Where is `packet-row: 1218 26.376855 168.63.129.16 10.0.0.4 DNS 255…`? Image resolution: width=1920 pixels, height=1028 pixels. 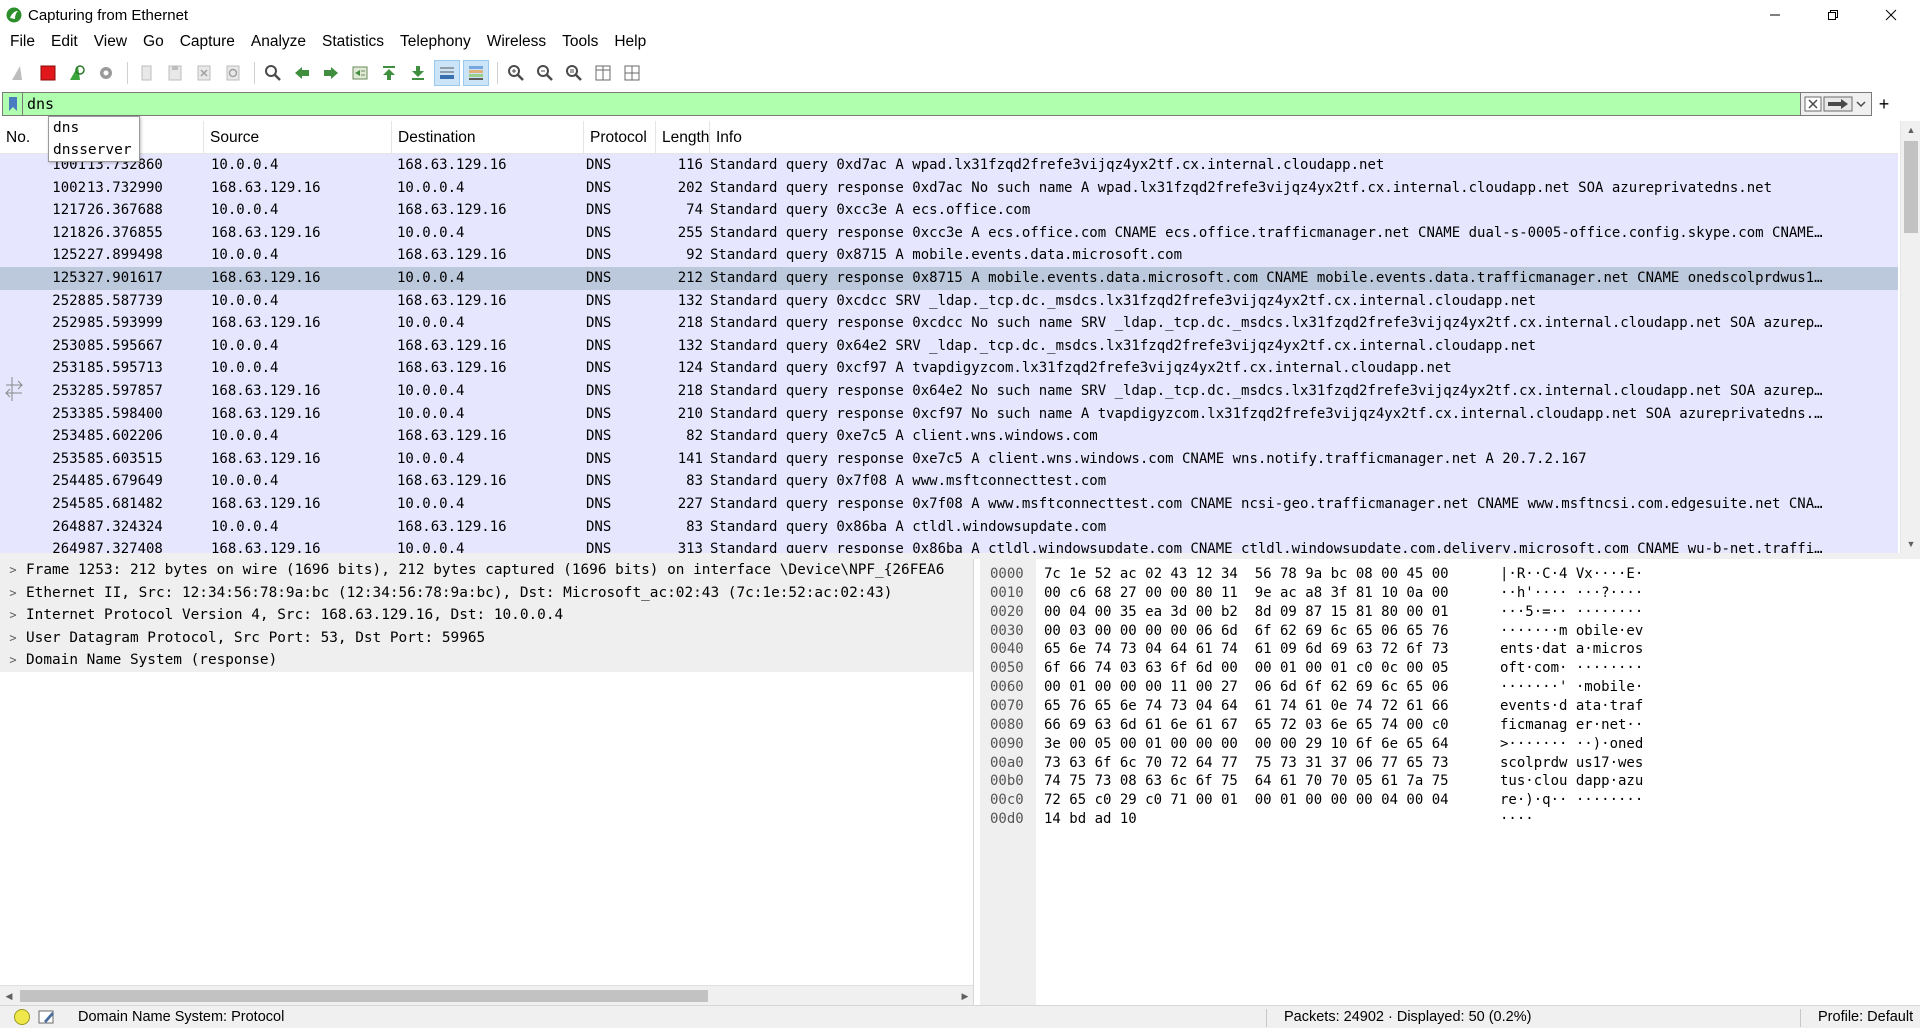 packet-row: 1218 26.376855 168.63.129.16 10.0.0.4 DNS 255… is located at coordinates (949, 233).